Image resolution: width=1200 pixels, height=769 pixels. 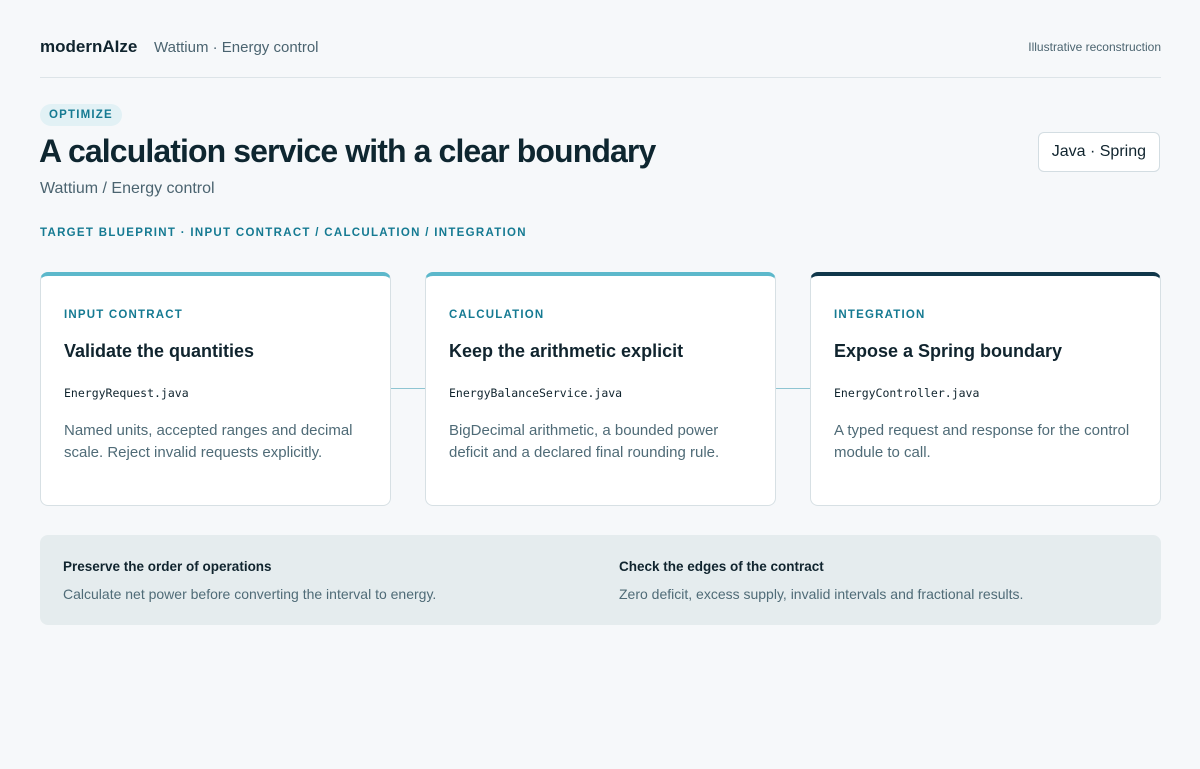 I want to click on card-eyebrow: INPUT CONTRACT, so click(x=124, y=315).